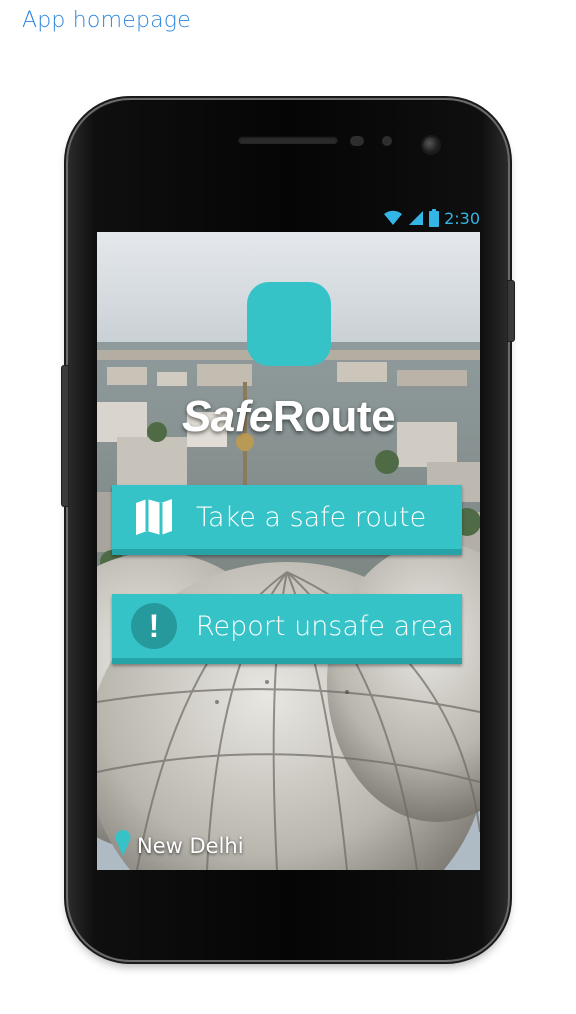 The height and width of the screenshot is (1014, 576). I want to click on location-pin-icon, so click(123, 845).